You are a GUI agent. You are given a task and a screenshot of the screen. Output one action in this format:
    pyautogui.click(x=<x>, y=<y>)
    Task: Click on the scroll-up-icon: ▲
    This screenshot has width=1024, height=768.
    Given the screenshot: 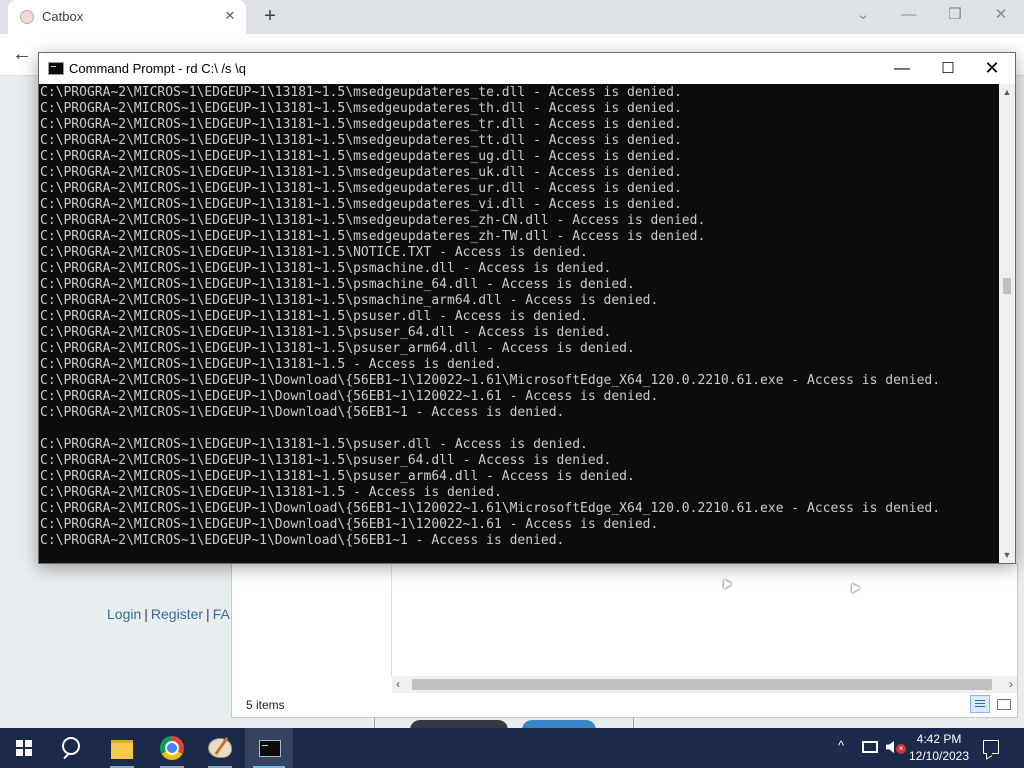 What is the action you would take?
    pyautogui.click(x=1007, y=92)
    